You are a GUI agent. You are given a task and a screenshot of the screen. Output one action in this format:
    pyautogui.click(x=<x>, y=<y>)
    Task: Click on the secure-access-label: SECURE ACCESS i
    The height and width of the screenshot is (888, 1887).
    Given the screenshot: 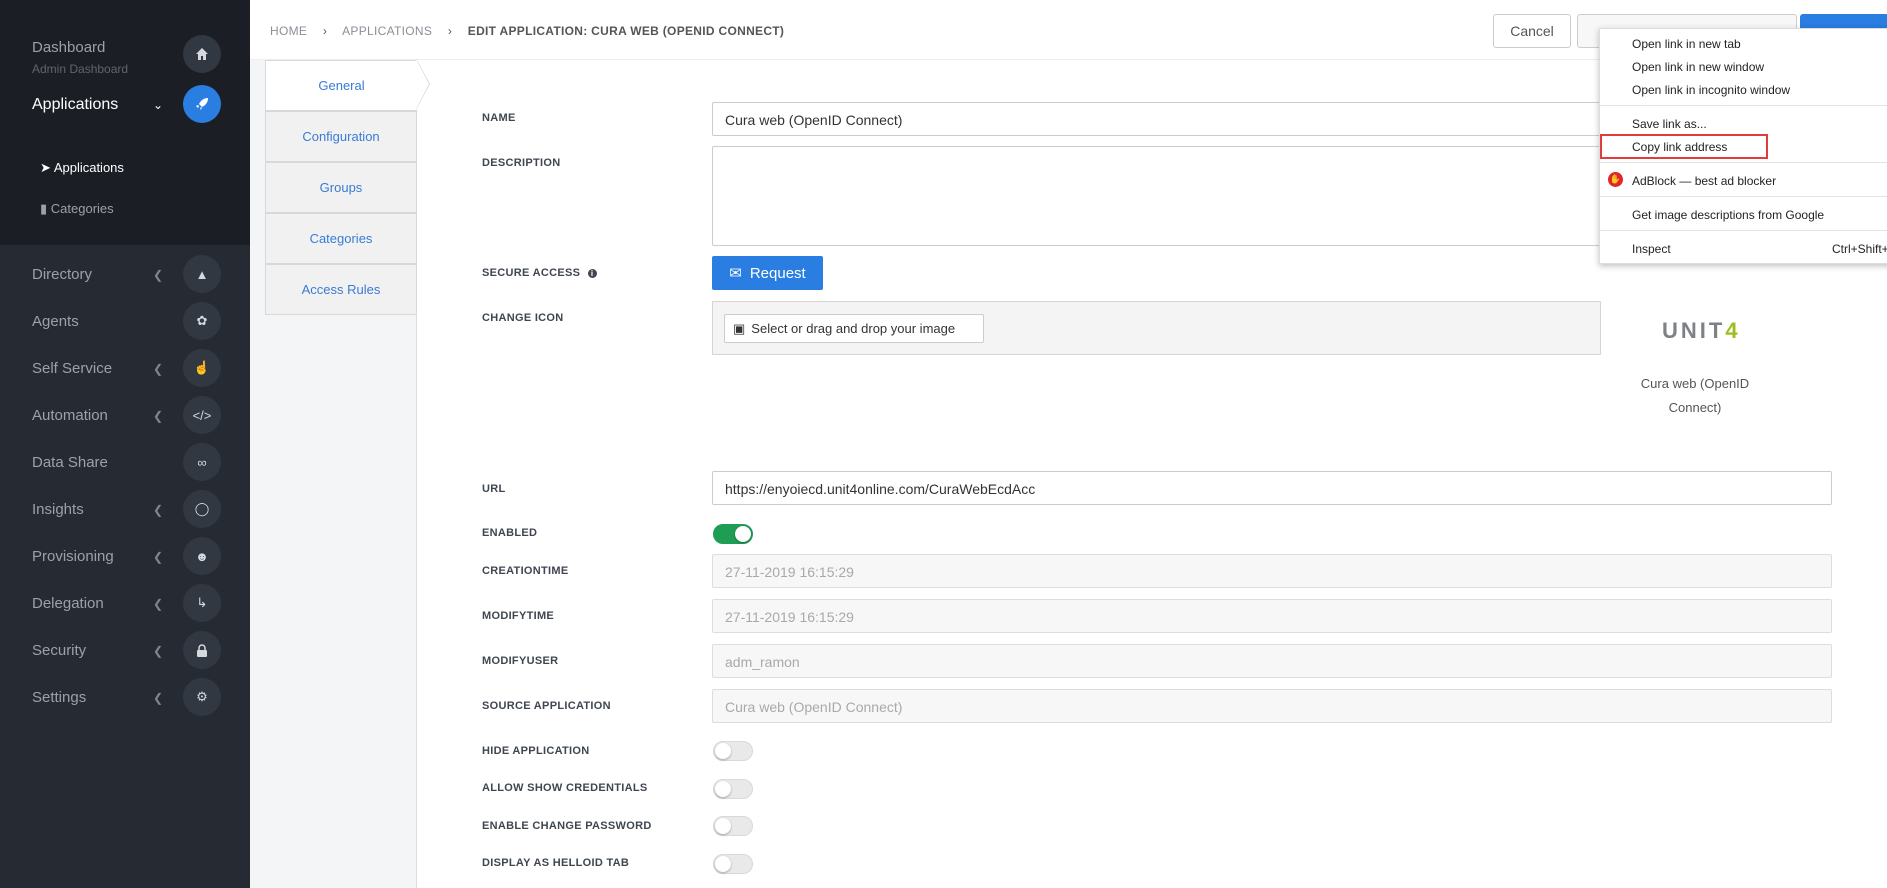 What is the action you would take?
    pyautogui.click(x=539, y=273)
    